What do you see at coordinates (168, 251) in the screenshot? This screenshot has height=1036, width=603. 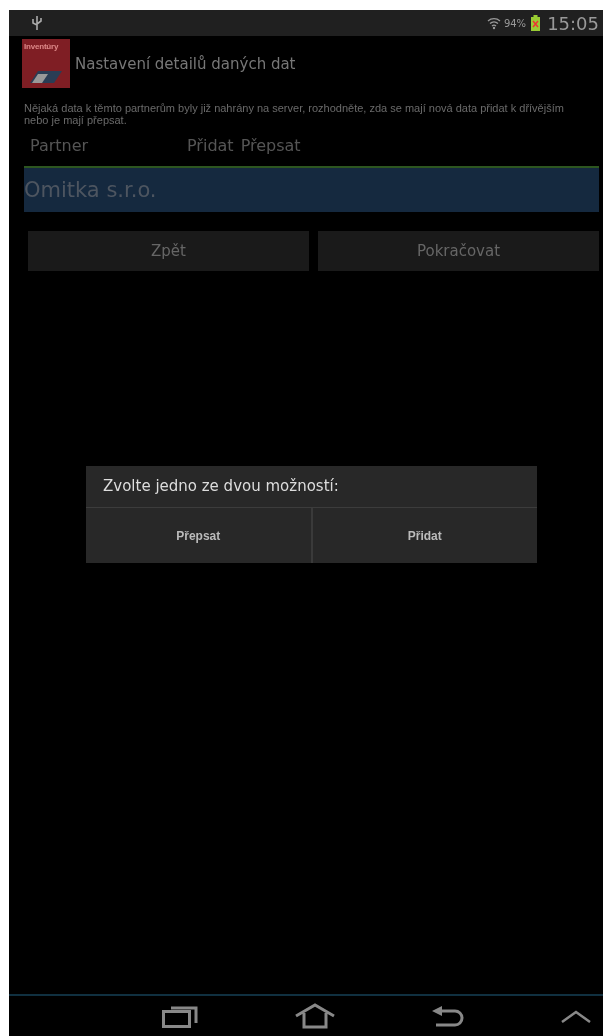 I see `back-button: Zpět` at bounding box center [168, 251].